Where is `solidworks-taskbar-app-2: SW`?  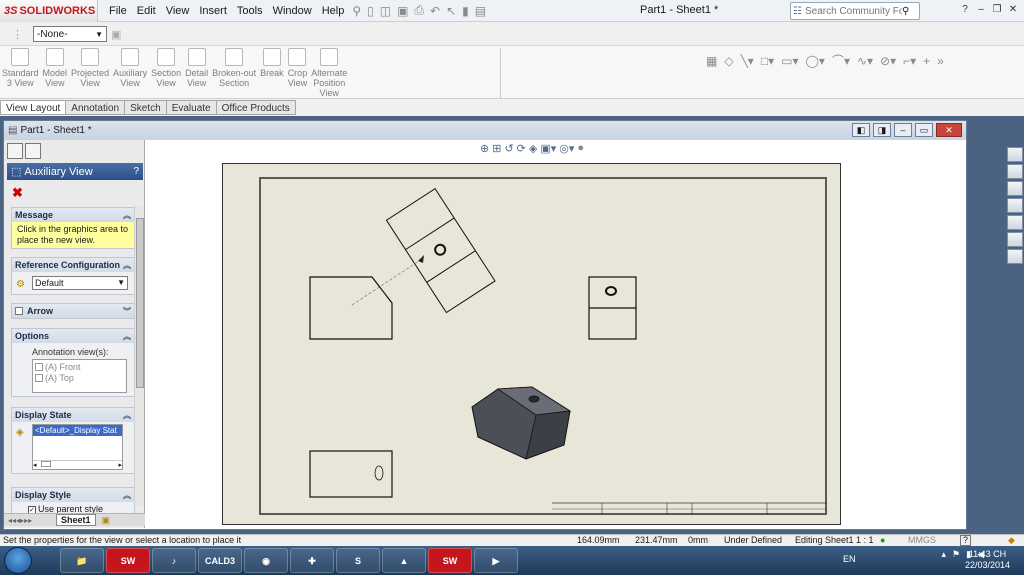
solidworks-taskbar-app-2: SW is located at coordinates (450, 560).